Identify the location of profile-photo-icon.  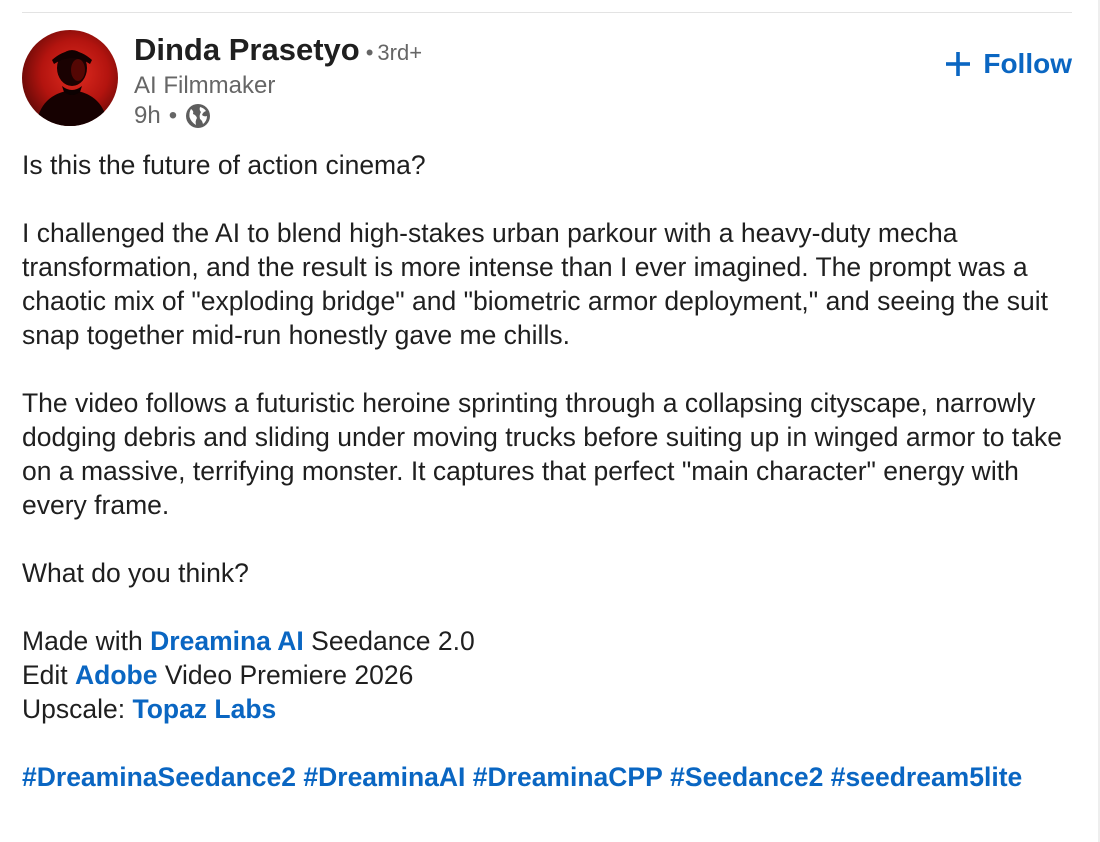
(72, 88).